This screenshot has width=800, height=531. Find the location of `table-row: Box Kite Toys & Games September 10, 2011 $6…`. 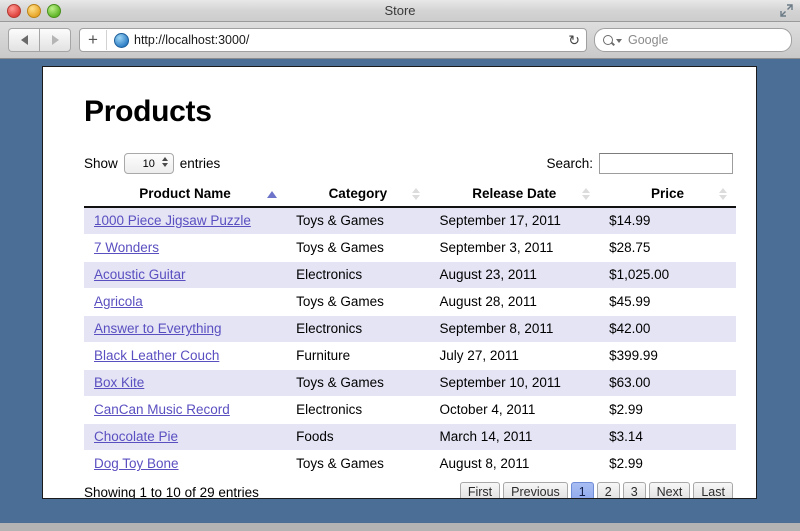

table-row: Box Kite Toys & Games September 10, 2011 $6… is located at coordinates (410, 383).